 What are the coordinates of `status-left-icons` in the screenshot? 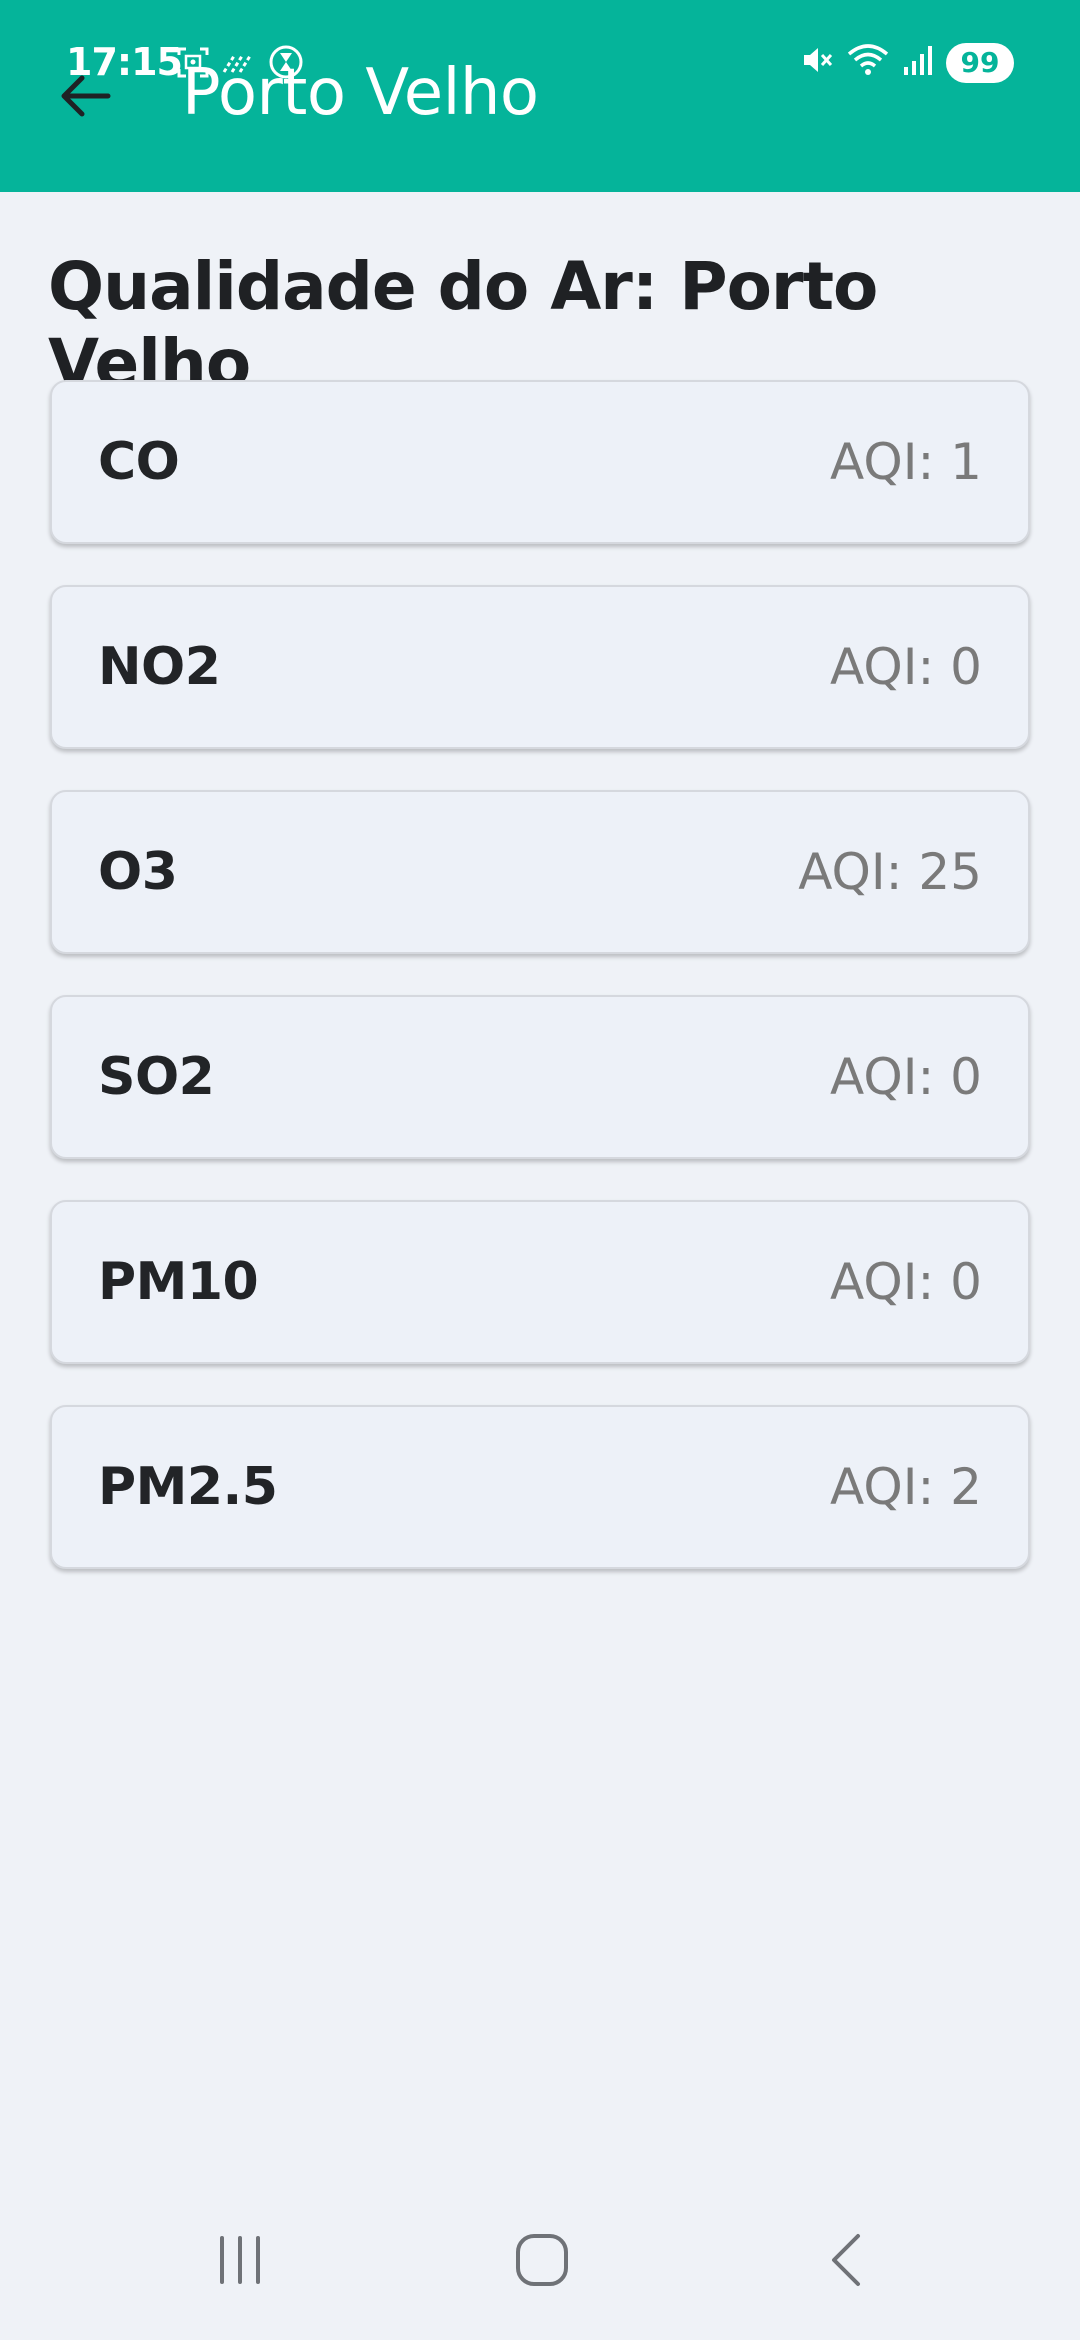 It's located at (240, 64).